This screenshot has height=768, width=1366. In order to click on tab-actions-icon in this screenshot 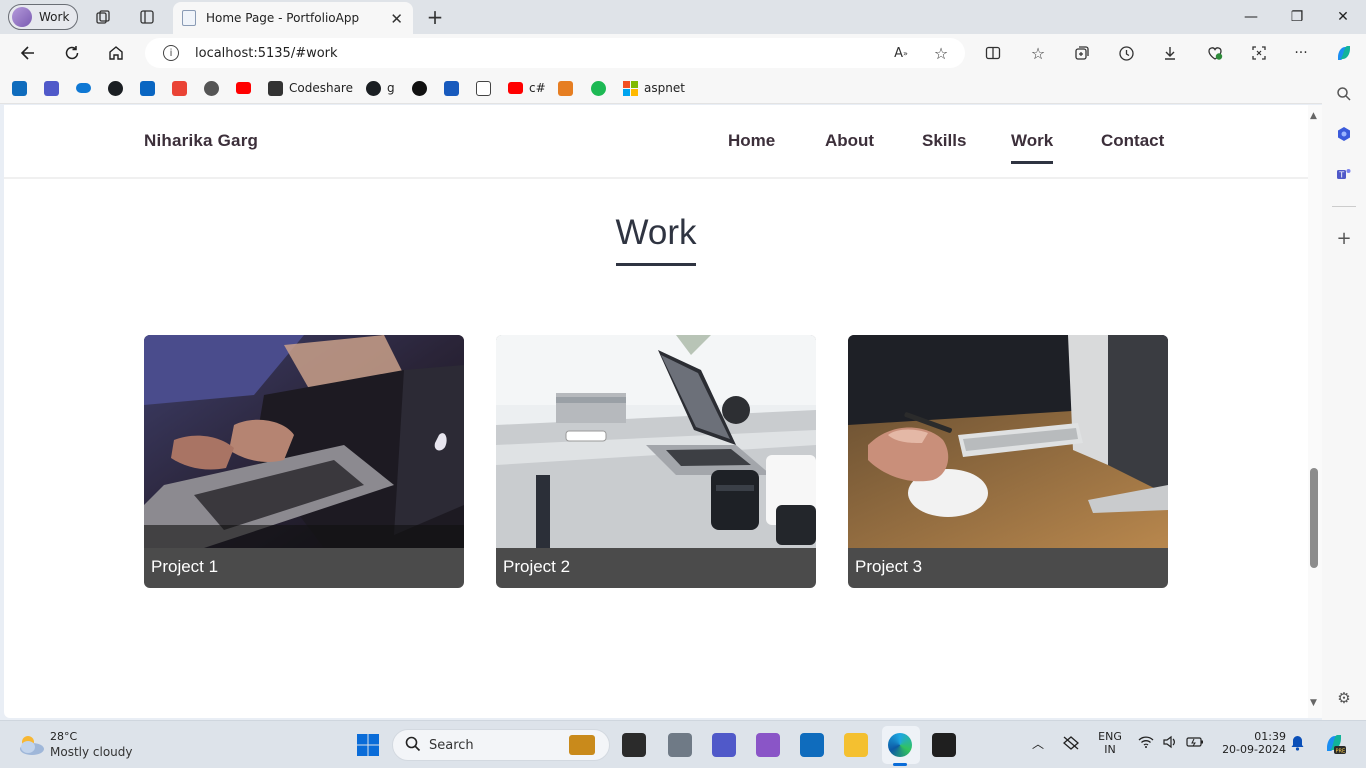, I will do `click(147, 17)`.